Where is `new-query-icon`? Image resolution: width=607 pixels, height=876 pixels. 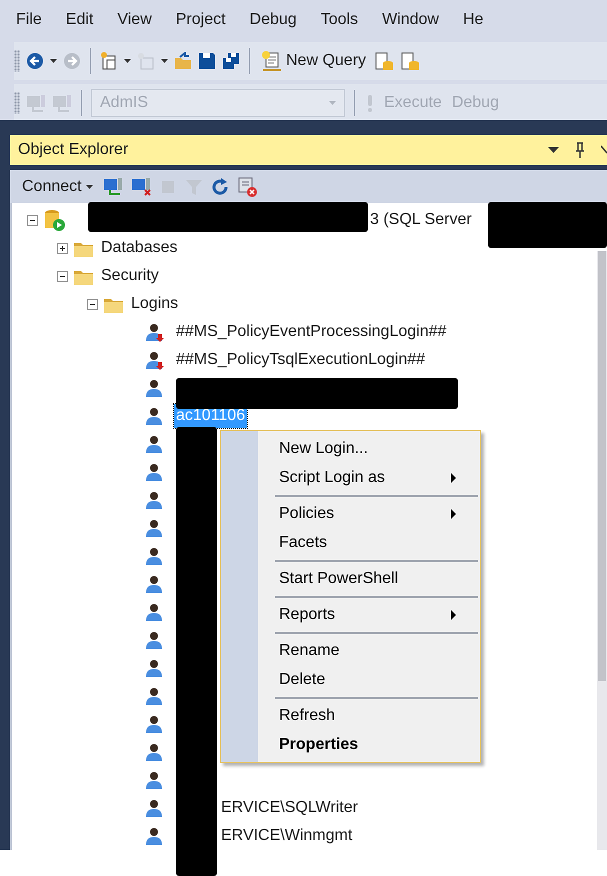 new-query-icon is located at coordinates (271, 61).